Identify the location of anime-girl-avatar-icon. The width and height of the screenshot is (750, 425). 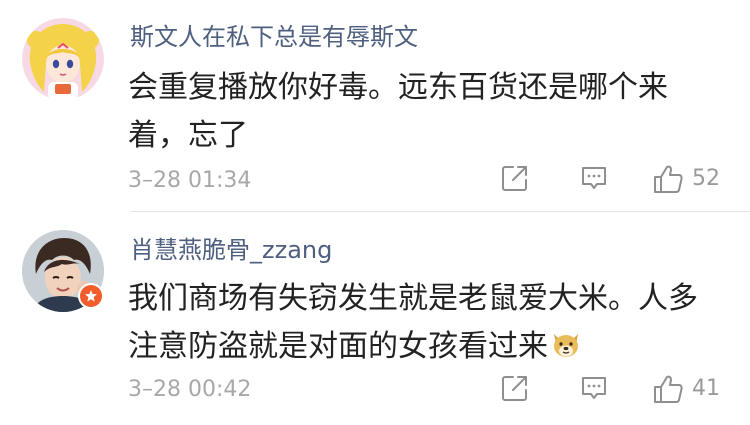
(63, 59).